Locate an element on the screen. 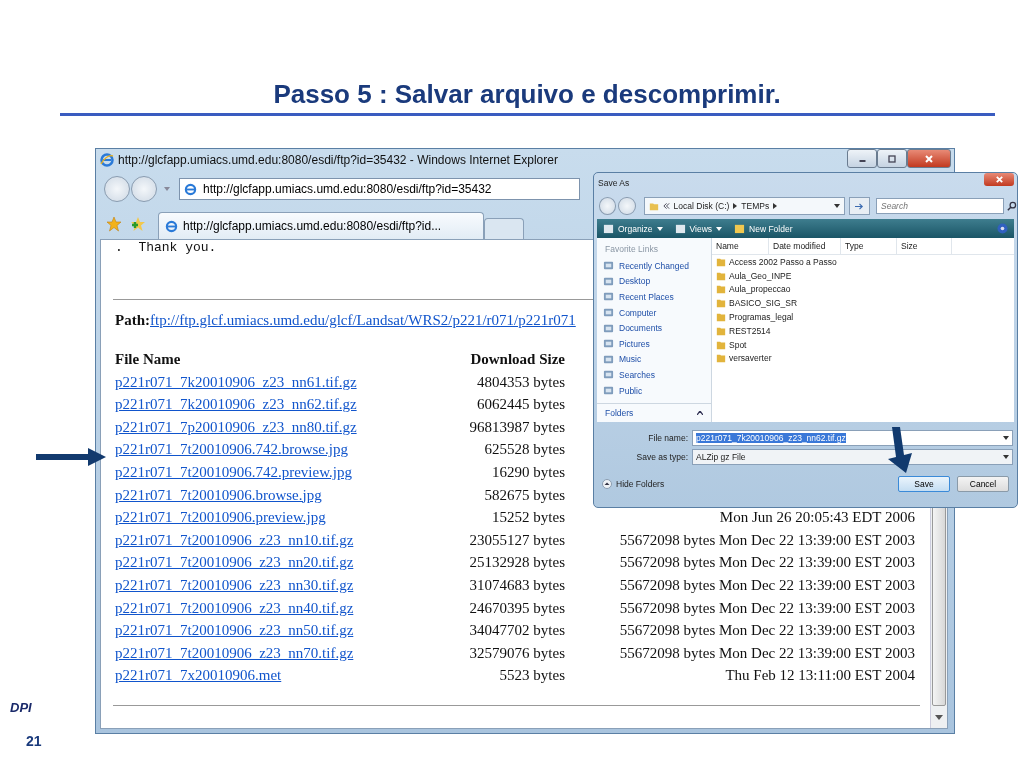 The image size is (1024, 768). file-link: p221r071_7t20010906_z23_nn70.tif.gz is located at coordinates (234, 653).